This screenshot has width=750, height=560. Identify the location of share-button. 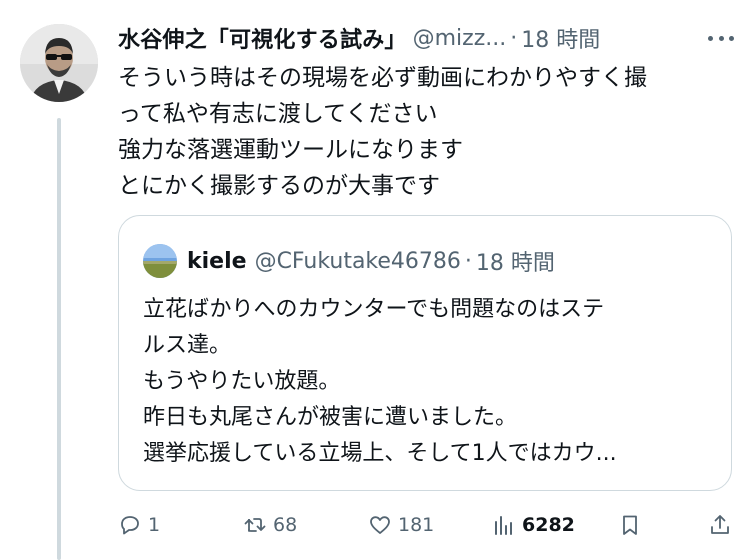
(720, 525).